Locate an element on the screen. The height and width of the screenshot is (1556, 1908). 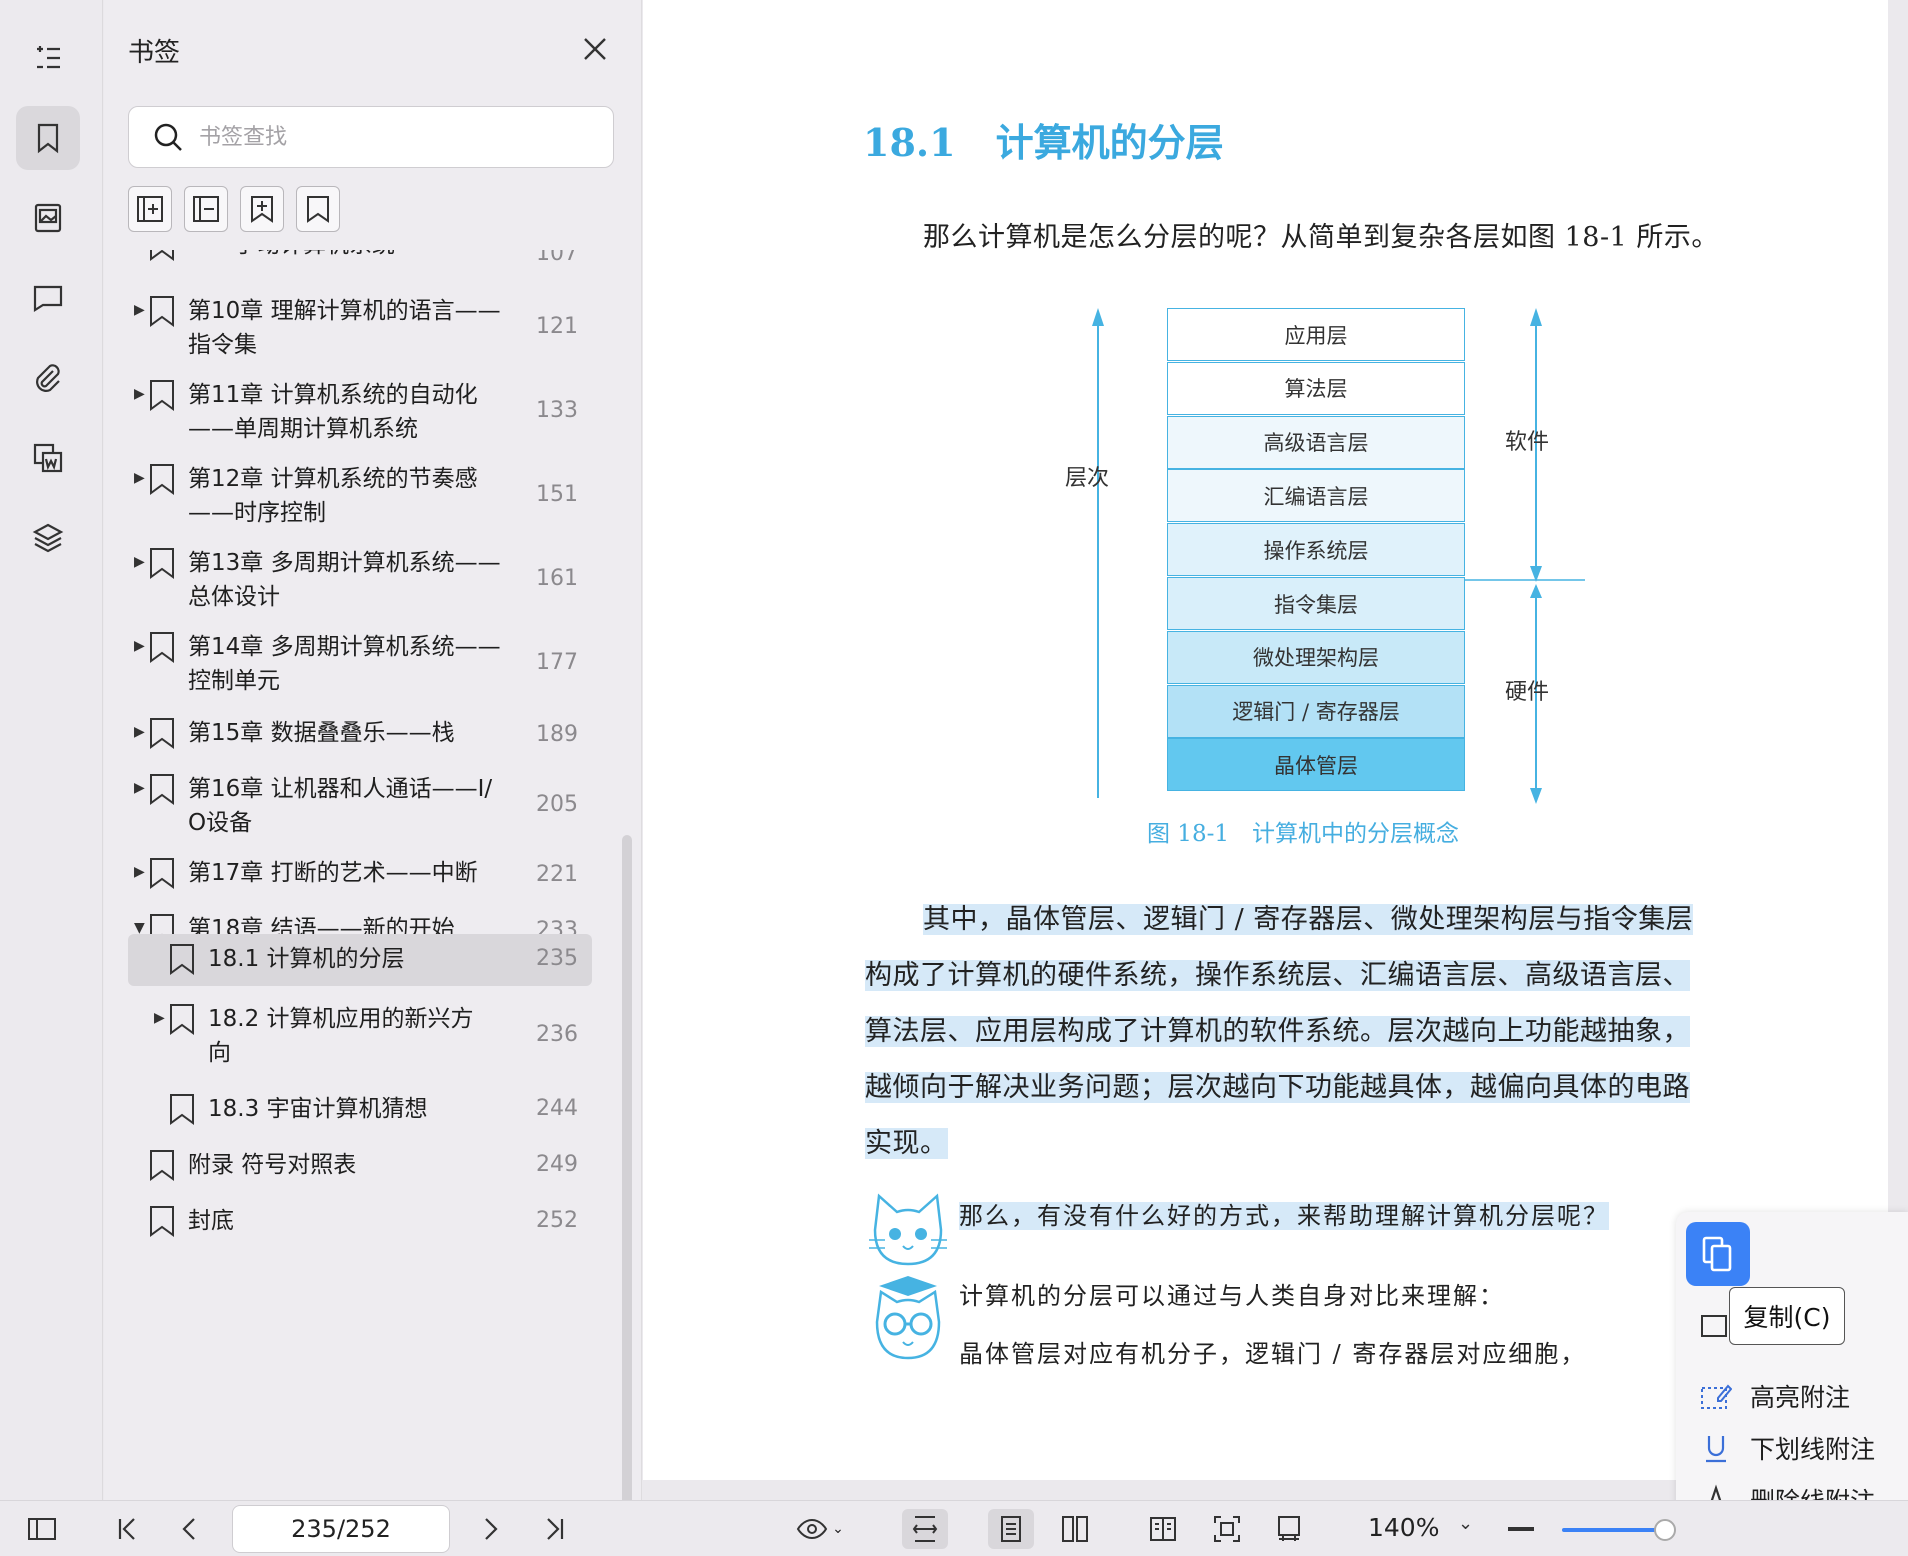
bookmark-item: ▶ 第15章 数据叠叠乐——栈 189 is located at coordinates (360, 736).